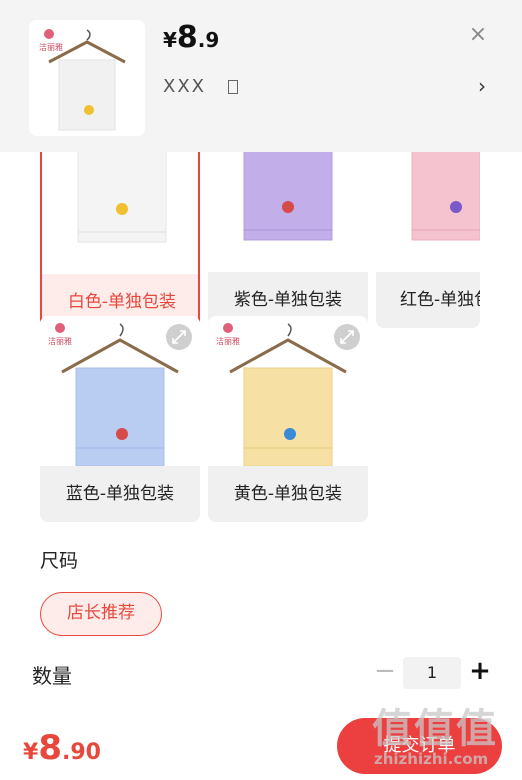 Image resolution: width=522 pixels, height=780 pixels. Describe the element at coordinates (288, 419) in the screenshot. I see `color-option-yellow: 洁丽雅 黄色-单独包装` at that location.